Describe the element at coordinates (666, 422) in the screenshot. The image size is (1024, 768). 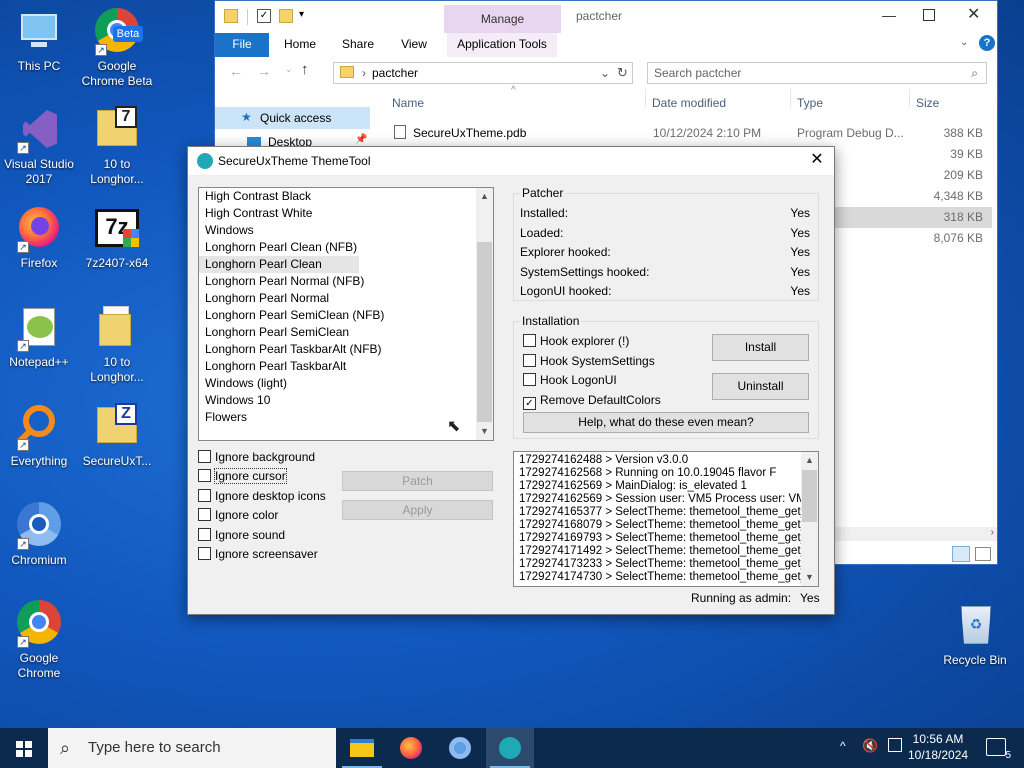
I see `help-button: Help, what do these even mean?` at that location.